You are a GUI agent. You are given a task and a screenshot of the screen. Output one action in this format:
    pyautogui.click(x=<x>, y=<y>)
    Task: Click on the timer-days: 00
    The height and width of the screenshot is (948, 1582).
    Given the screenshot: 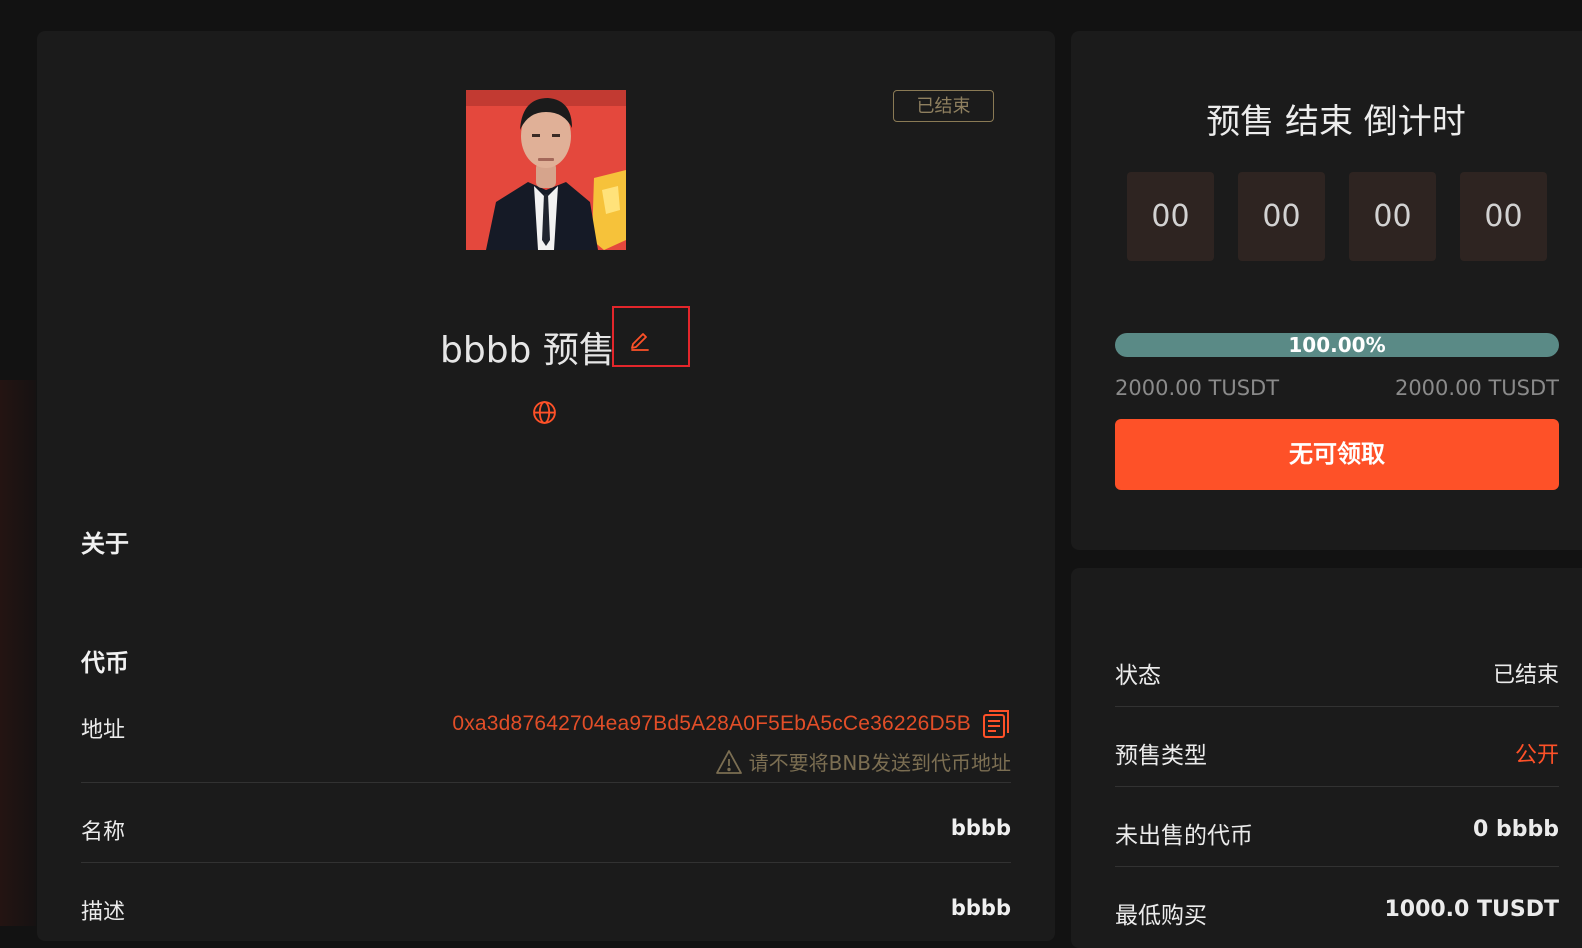 What is the action you would take?
    pyautogui.click(x=1170, y=216)
    